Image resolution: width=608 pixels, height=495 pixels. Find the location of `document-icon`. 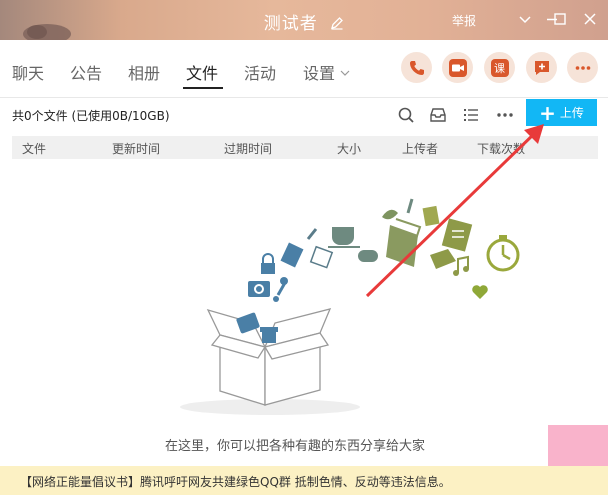

document-icon is located at coordinates (292, 255).